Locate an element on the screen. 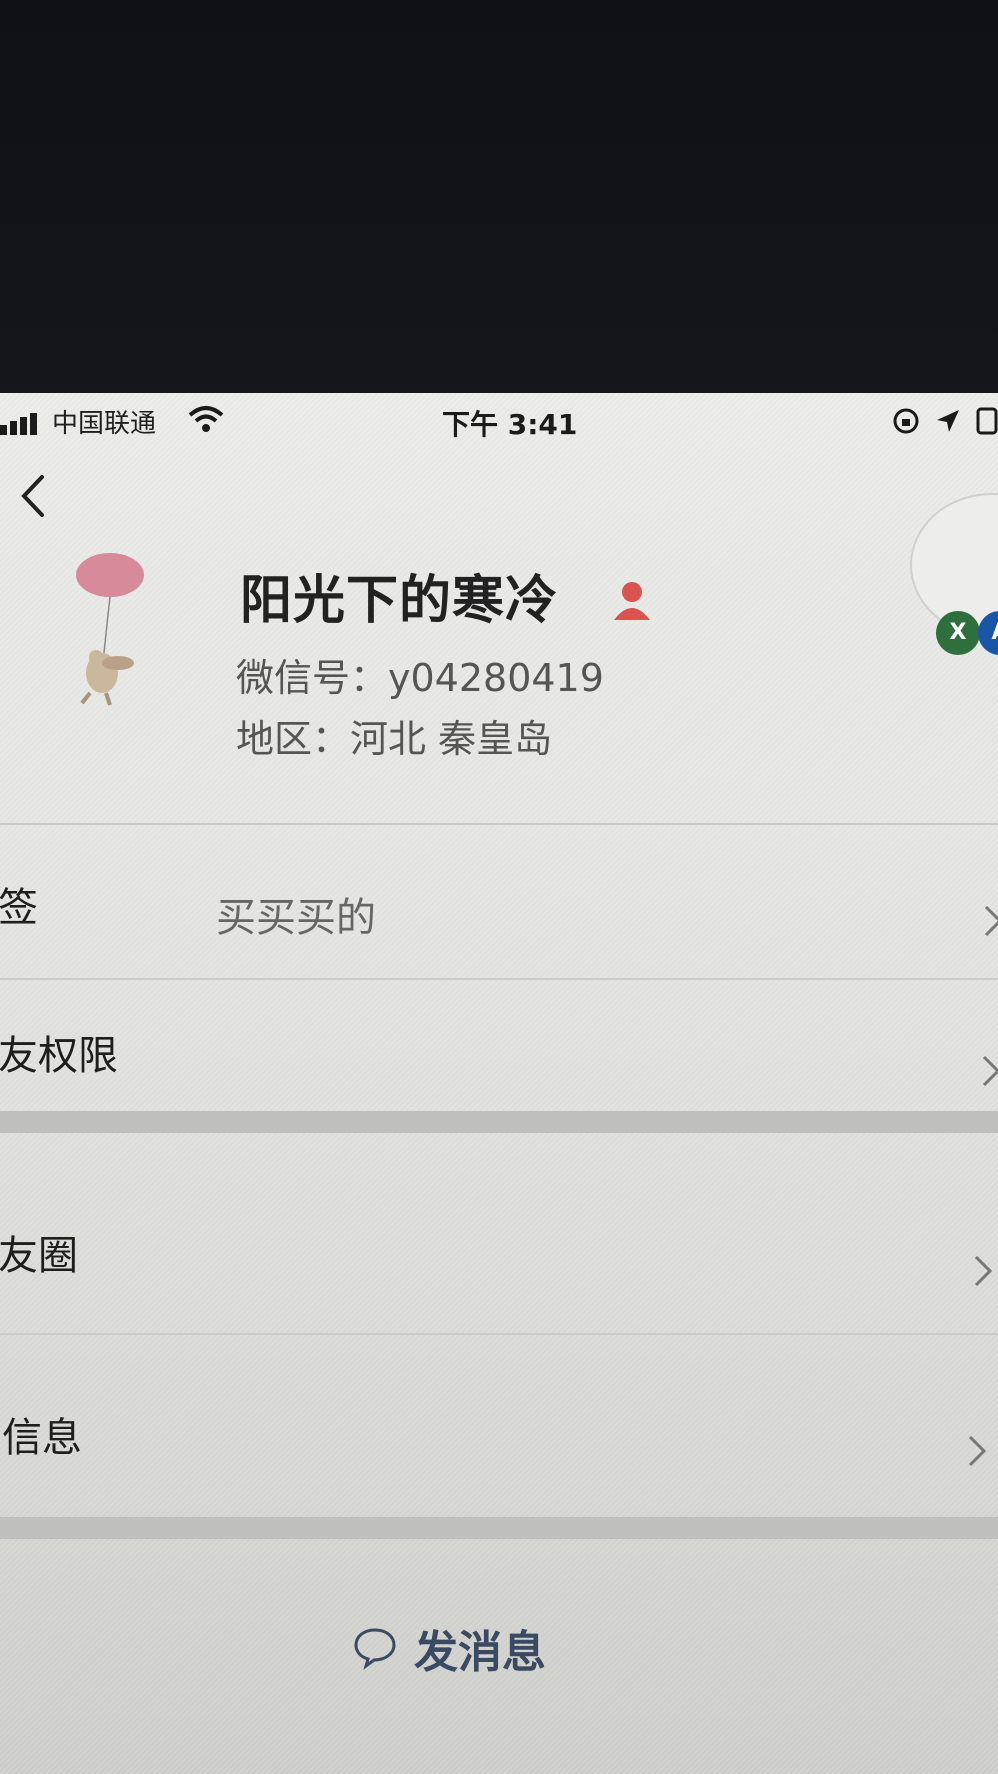 This screenshot has height=1774, width=998. row-label: 朋友圈 is located at coordinates (39, 1256).